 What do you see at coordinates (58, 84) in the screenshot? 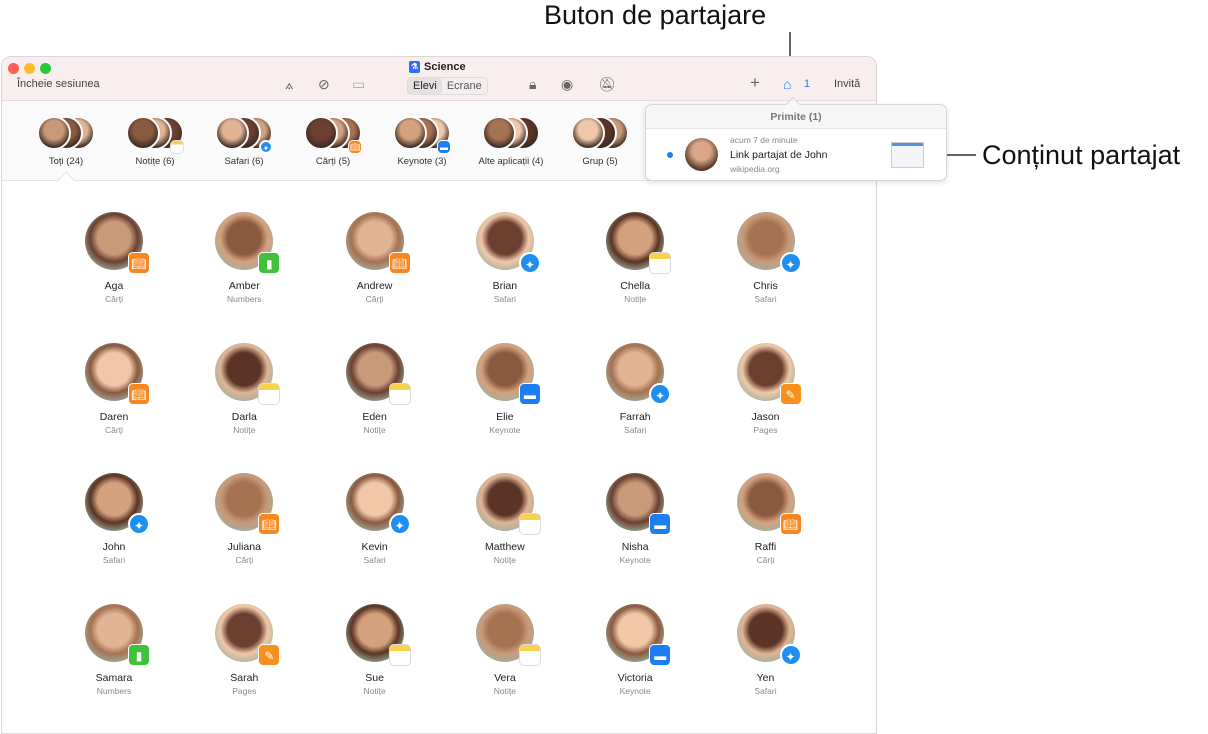
I see `end-session-button: Încheie sesiunea` at bounding box center [58, 84].